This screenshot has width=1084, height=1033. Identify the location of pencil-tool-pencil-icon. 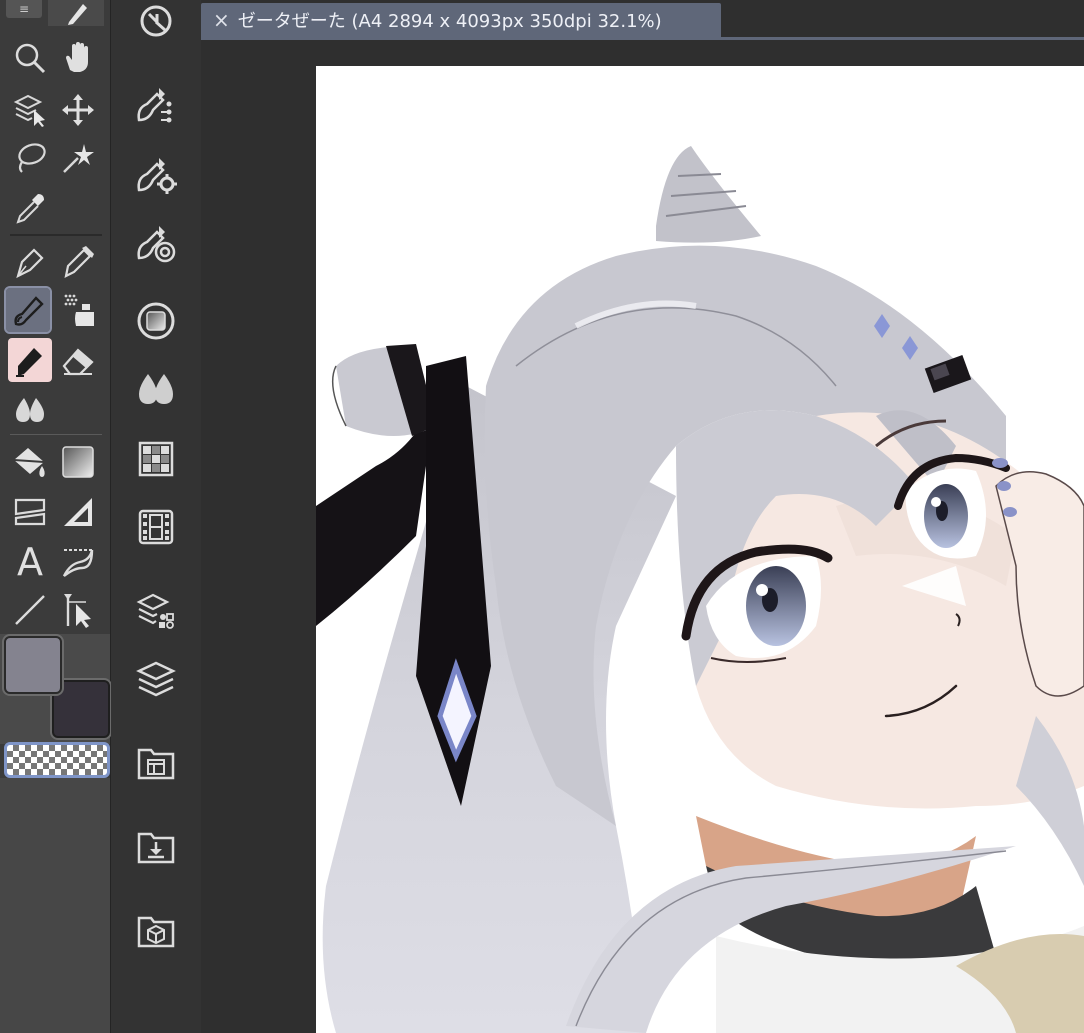
(78, 262).